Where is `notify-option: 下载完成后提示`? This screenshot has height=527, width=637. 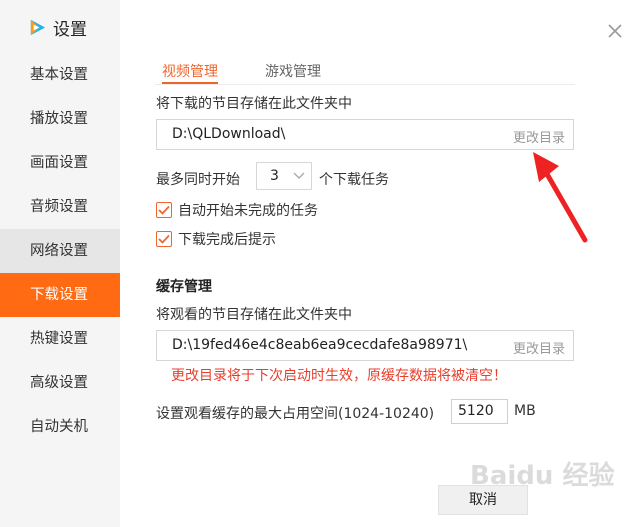 notify-option: 下载完成后提示 is located at coordinates (216, 239).